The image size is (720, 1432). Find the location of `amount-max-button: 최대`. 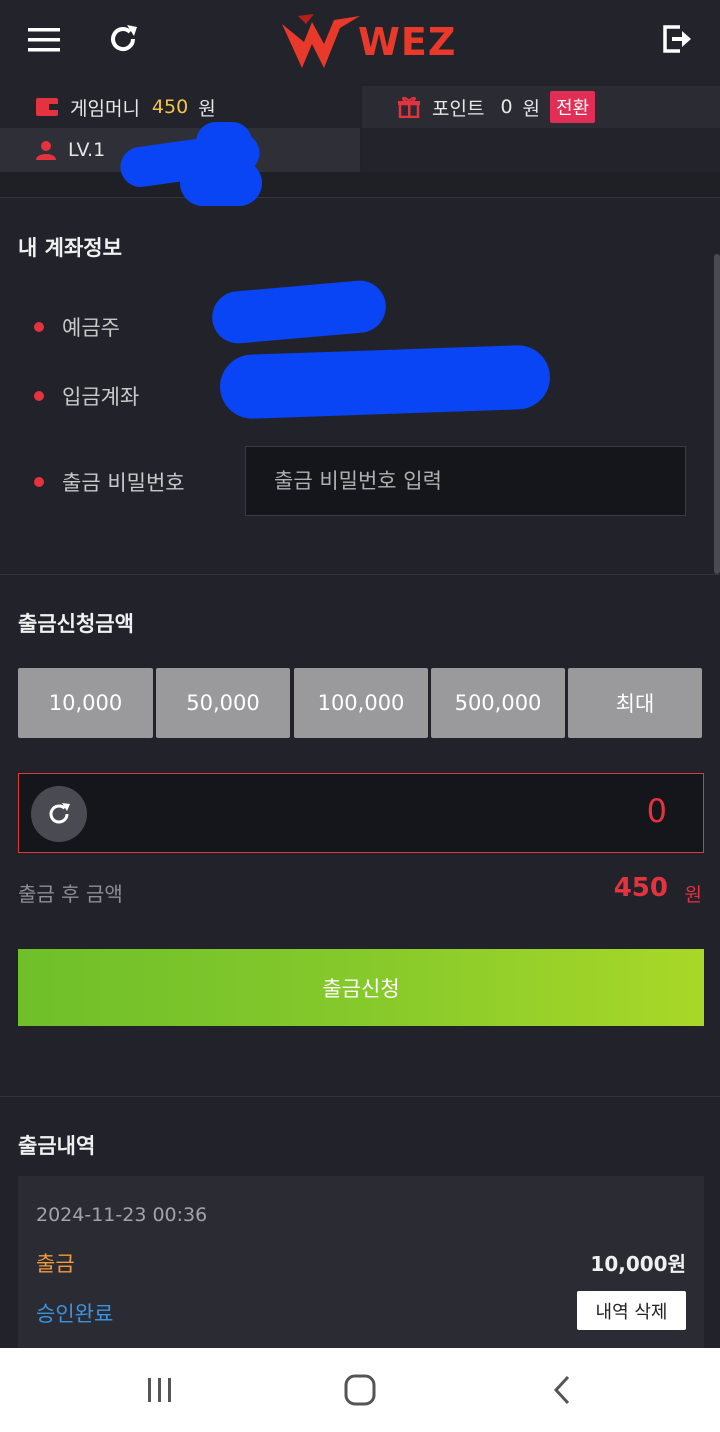

amount-max-button: 최대 is located at coordinates (635, 703).